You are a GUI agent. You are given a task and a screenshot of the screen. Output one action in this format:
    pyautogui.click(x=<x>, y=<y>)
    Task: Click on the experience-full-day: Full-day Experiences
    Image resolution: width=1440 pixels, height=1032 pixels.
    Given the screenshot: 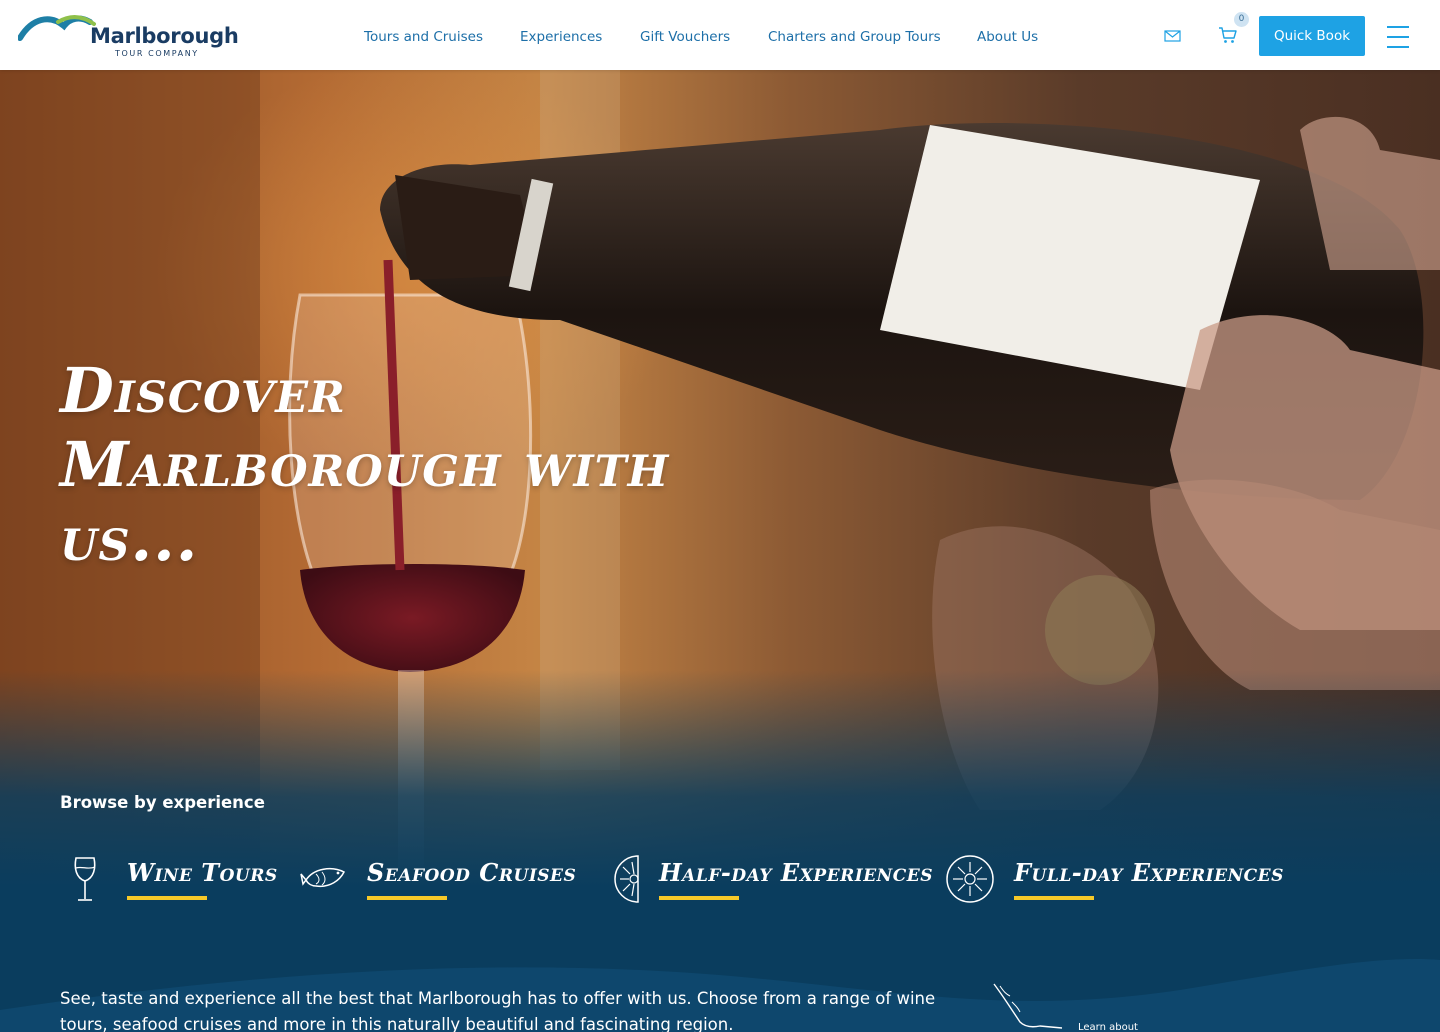 What is the action you would take?
    pyautogui.click(x=1114, y=886)
    